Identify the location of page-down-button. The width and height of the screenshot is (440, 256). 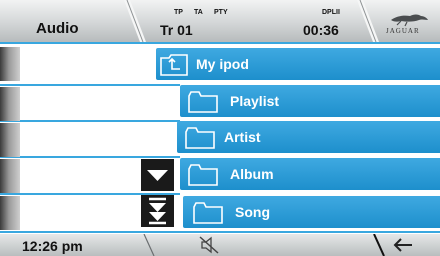
(157, 211).